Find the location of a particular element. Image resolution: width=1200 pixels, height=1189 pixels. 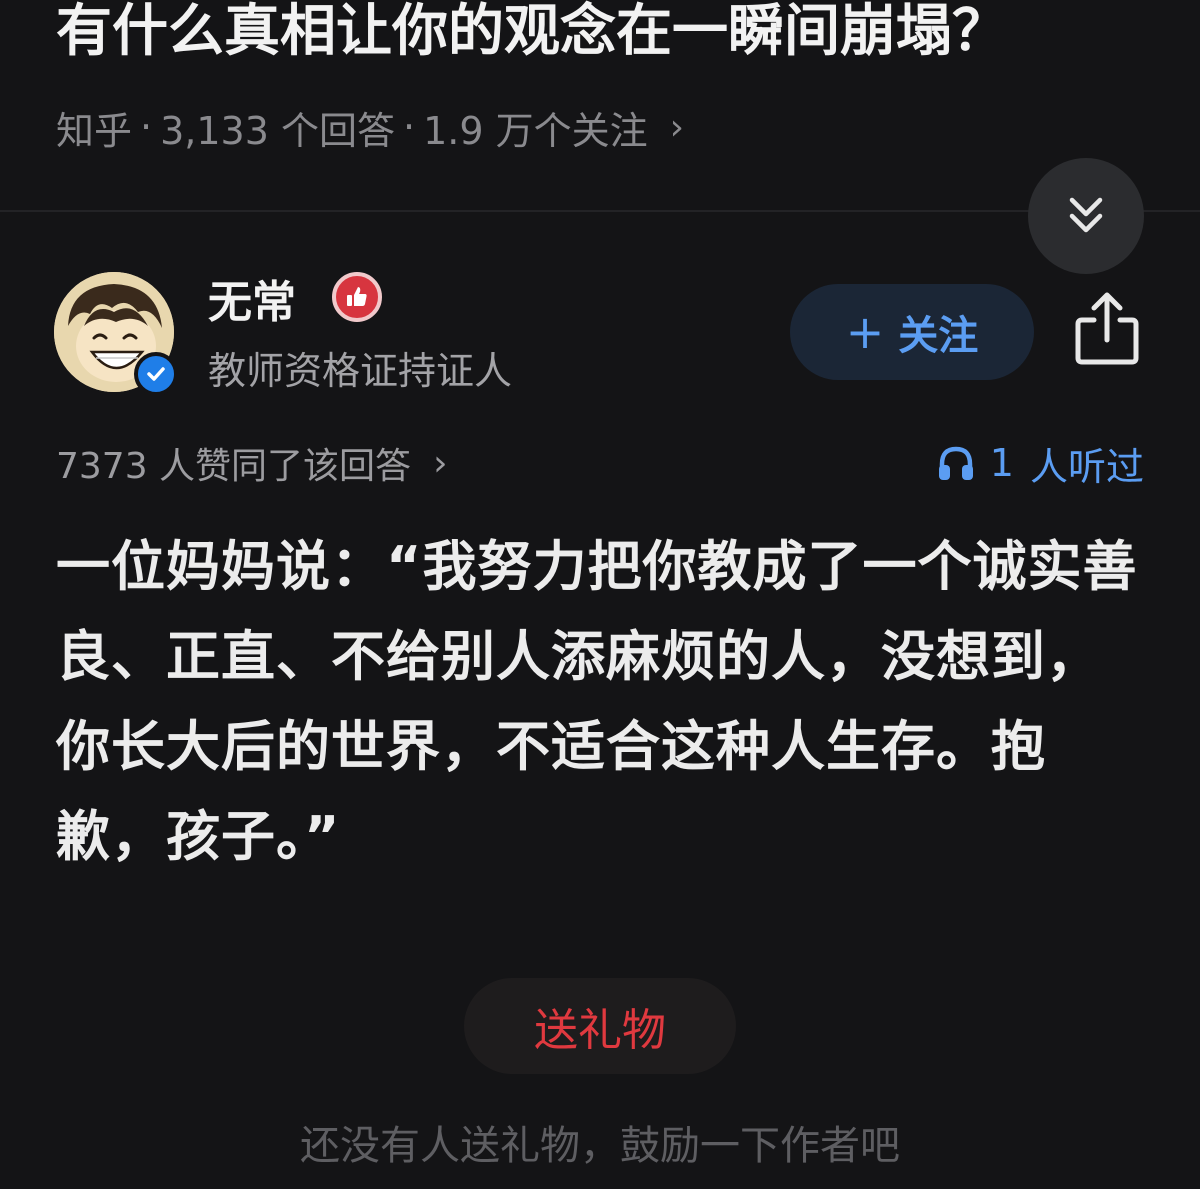

gift-label: 送礼物 is located at coordinates (600, 1030).